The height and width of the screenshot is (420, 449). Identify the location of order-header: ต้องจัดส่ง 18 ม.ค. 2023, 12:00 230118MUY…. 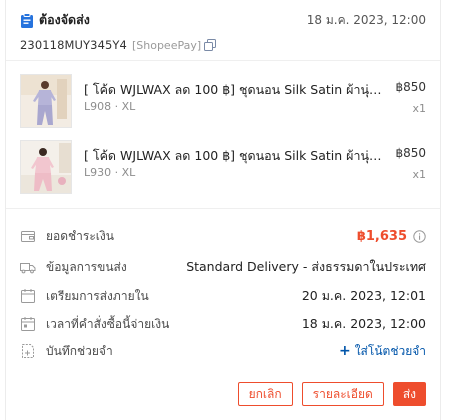
(223, 33).